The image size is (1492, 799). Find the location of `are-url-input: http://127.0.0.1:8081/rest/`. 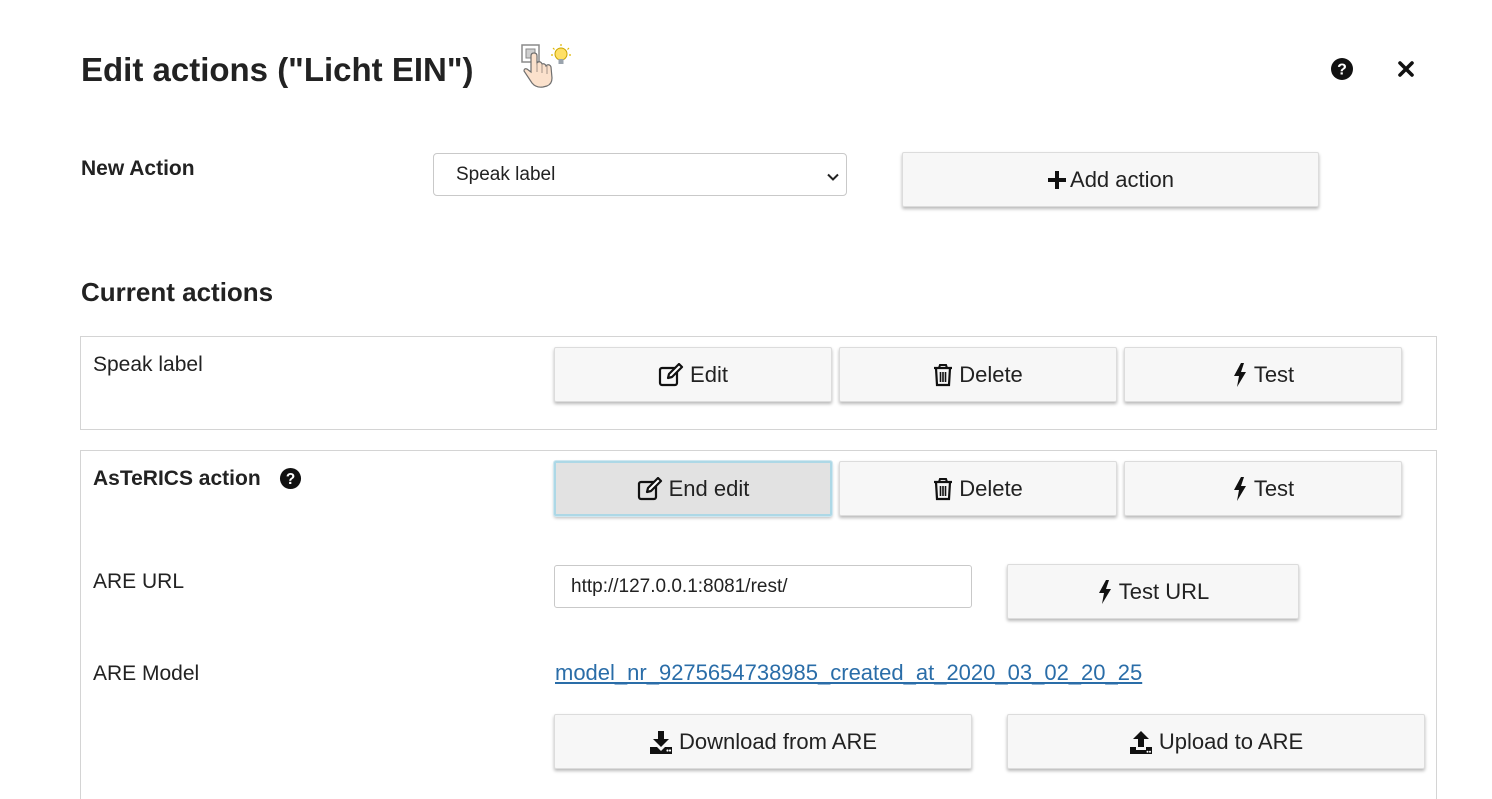

are-url-input: http://127.0.0.1:8081/rest/ is located at coordinates (763, 586).